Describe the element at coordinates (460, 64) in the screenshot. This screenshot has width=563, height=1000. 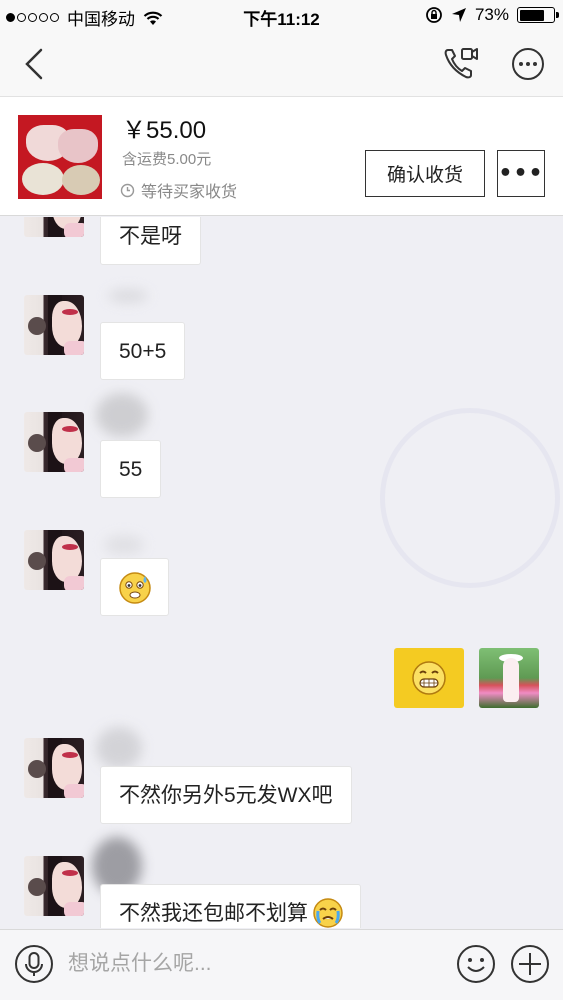
I see `phone-video-icon` at that location.